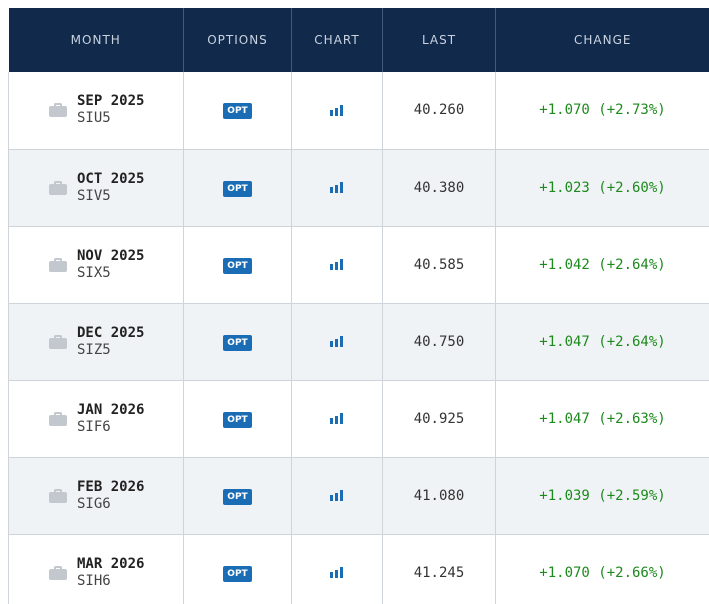  I want to click on table-row: OCT 2025 SIV5 OPT 40.380 +1.023 (+2.60%), so click(358, 188).